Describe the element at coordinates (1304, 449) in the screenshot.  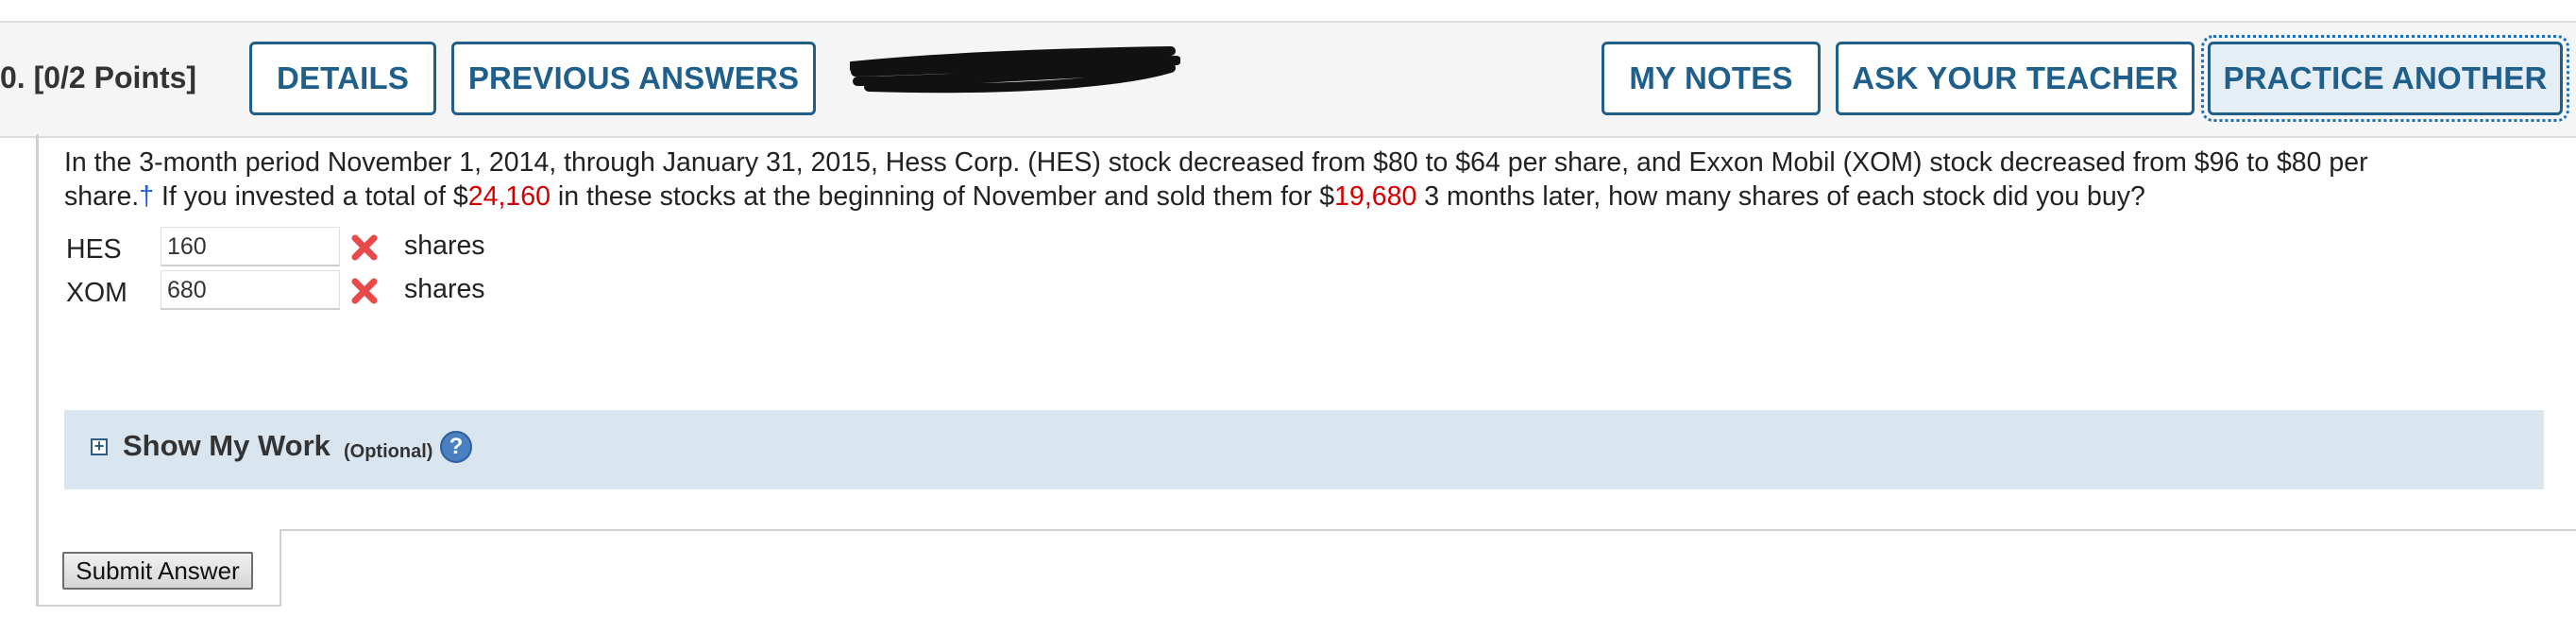
I see `show-my-work-bar: + Show My Work (Optional) ?` at that location.